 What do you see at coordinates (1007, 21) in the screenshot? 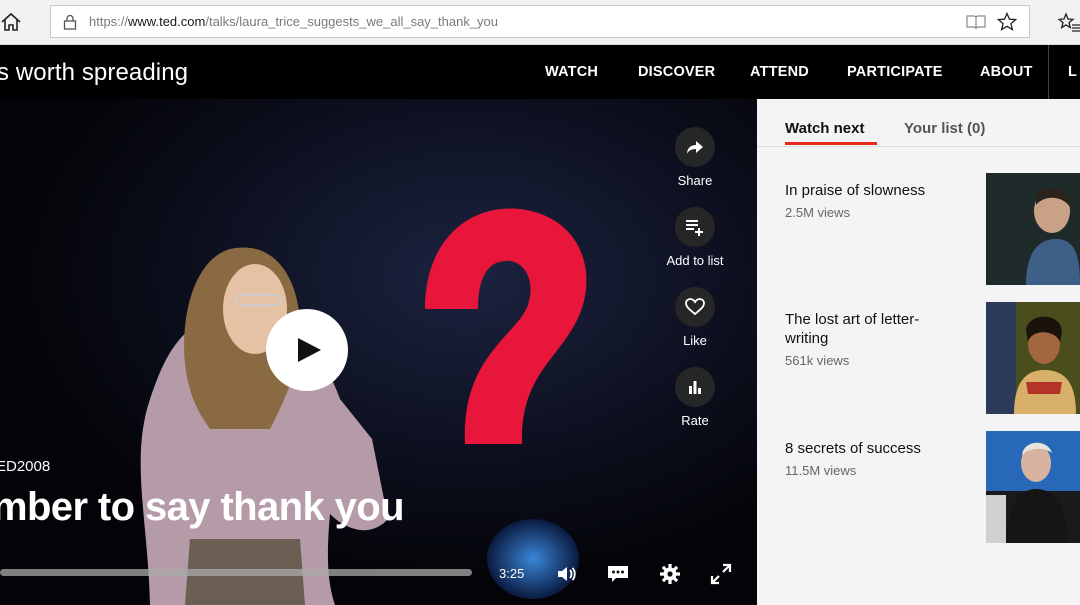
I see `favorite-star-icon` at bounding box center [1007, 21].